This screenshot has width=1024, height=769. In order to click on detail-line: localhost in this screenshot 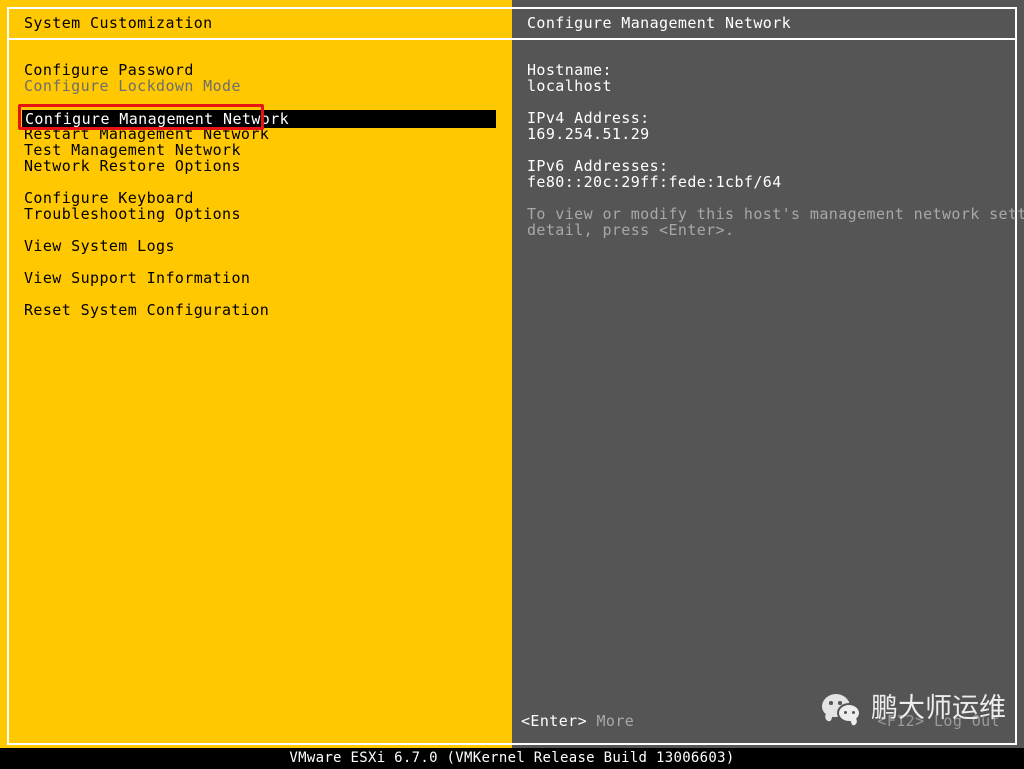, I will do `click(768, 86)`.